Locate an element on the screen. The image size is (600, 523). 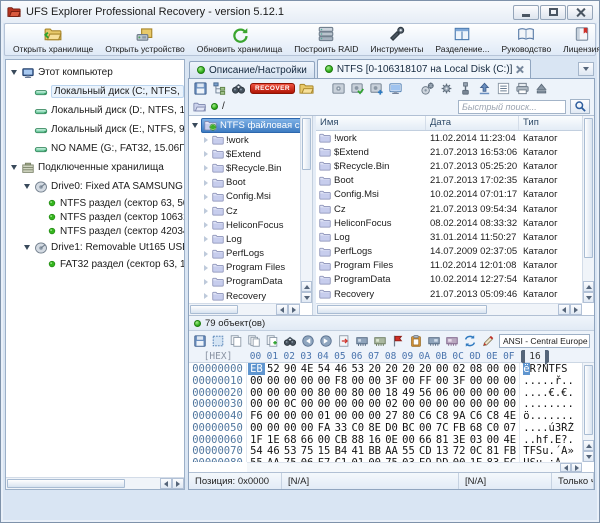
binoculars-button is located at coordinates (238, 88).